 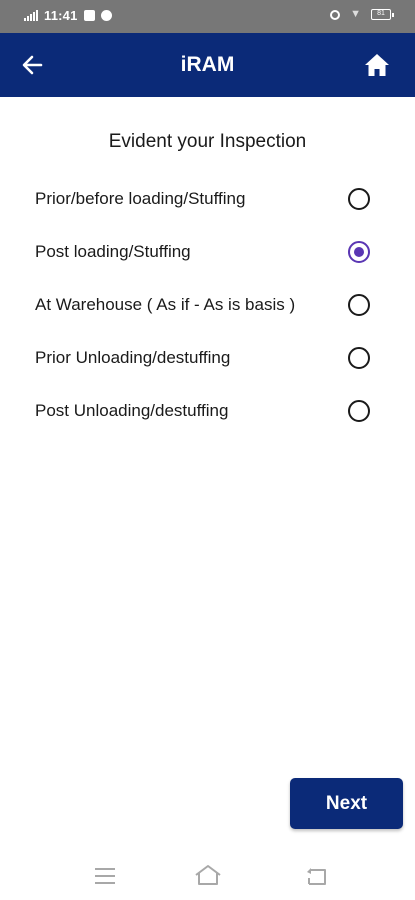 I want to click on app-title: iRAM, so click(x=207, y=64).